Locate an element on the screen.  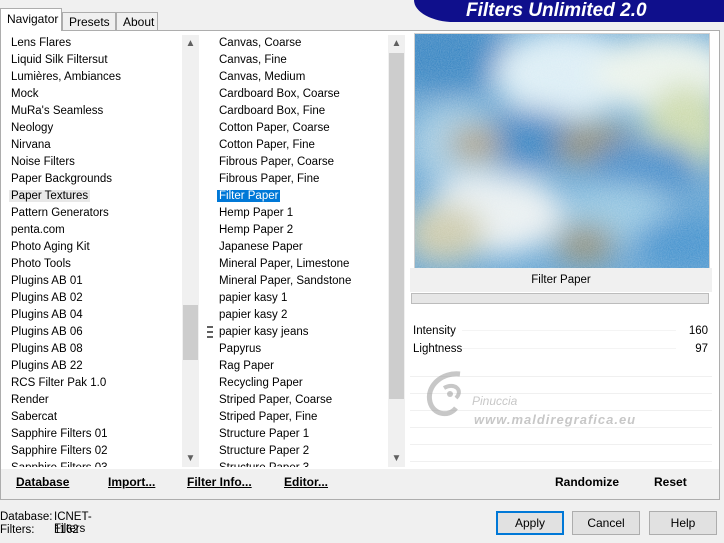
filter-item: Rag Paper is located at coordinates (300, 366).